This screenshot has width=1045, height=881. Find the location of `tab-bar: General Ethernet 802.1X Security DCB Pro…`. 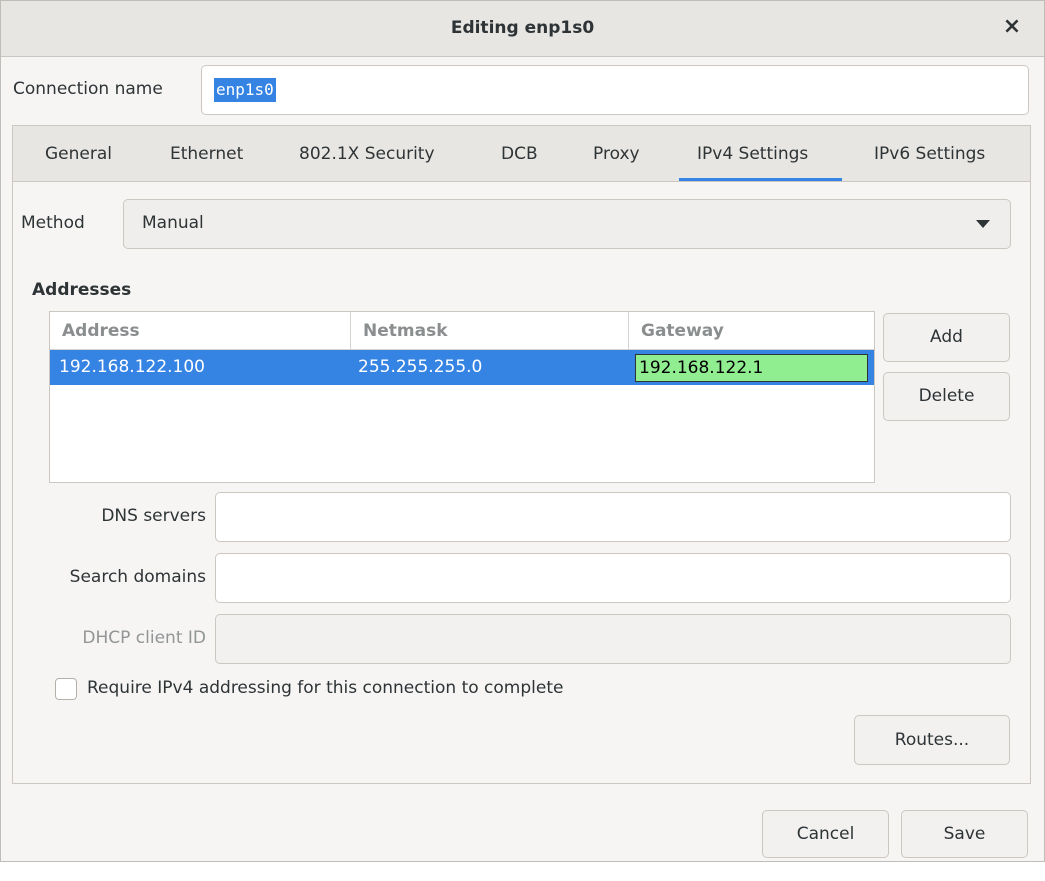

tab-bar: General Ethernet 802.1X Security DCB Pro… is located at coordinates (521, 154).